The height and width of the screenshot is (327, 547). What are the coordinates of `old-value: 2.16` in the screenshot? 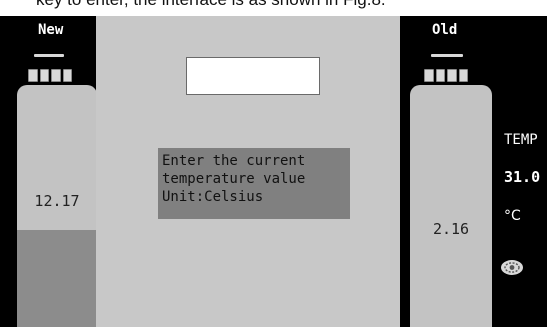 It's located at (451, 229).